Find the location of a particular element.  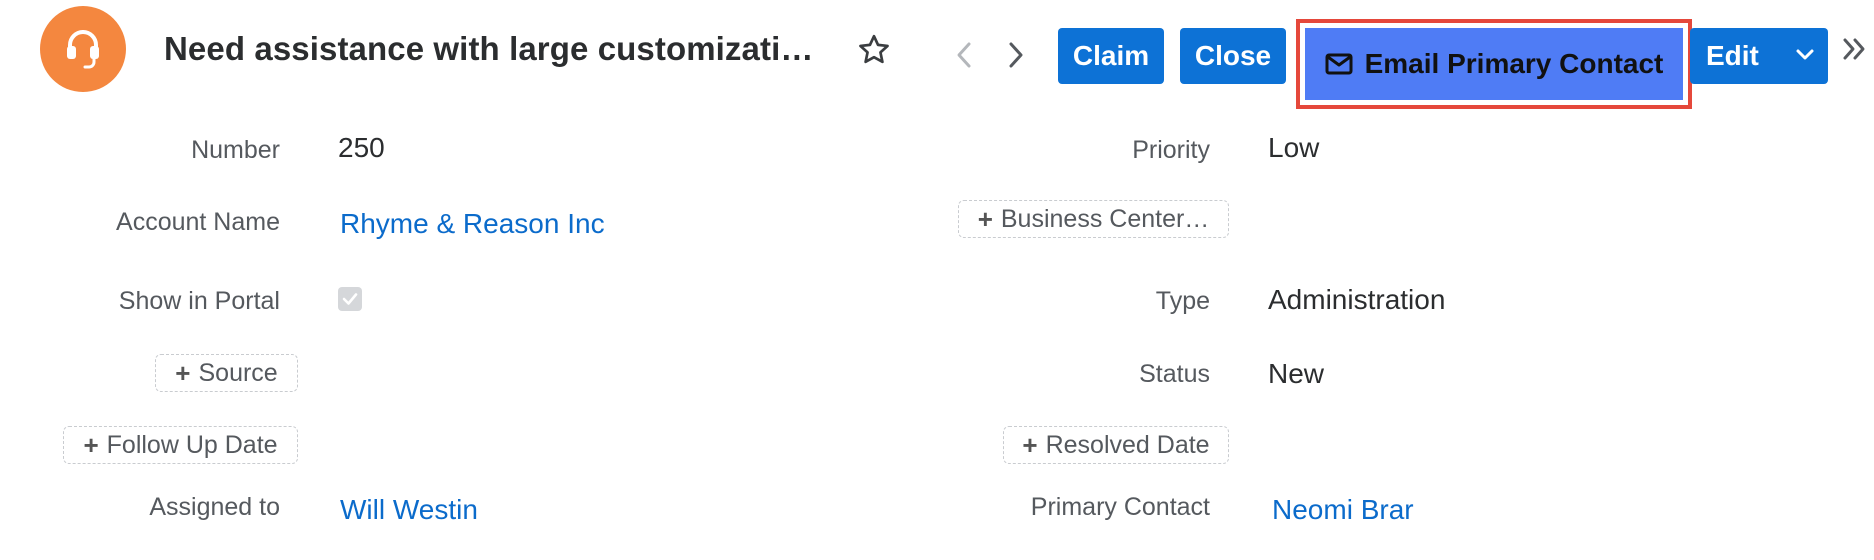

number-label: Number is located at coordinates (235, 150).